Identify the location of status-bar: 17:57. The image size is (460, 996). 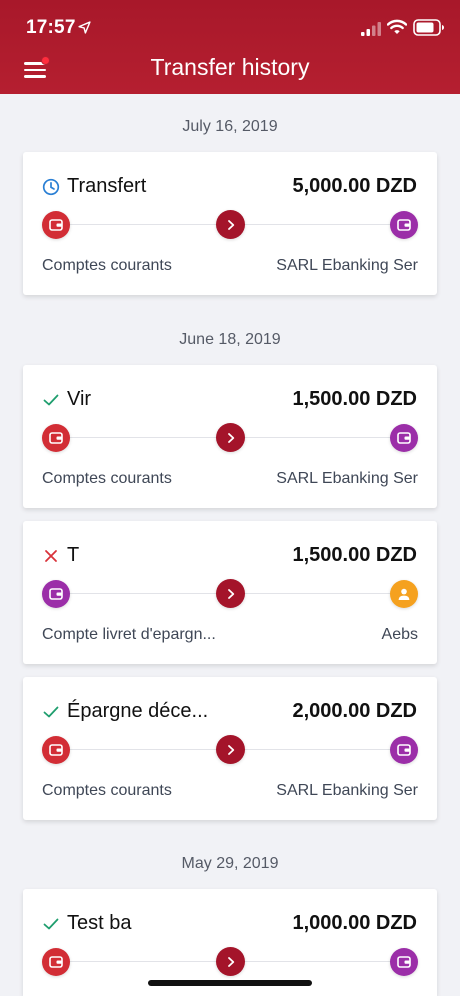
(230, 27).